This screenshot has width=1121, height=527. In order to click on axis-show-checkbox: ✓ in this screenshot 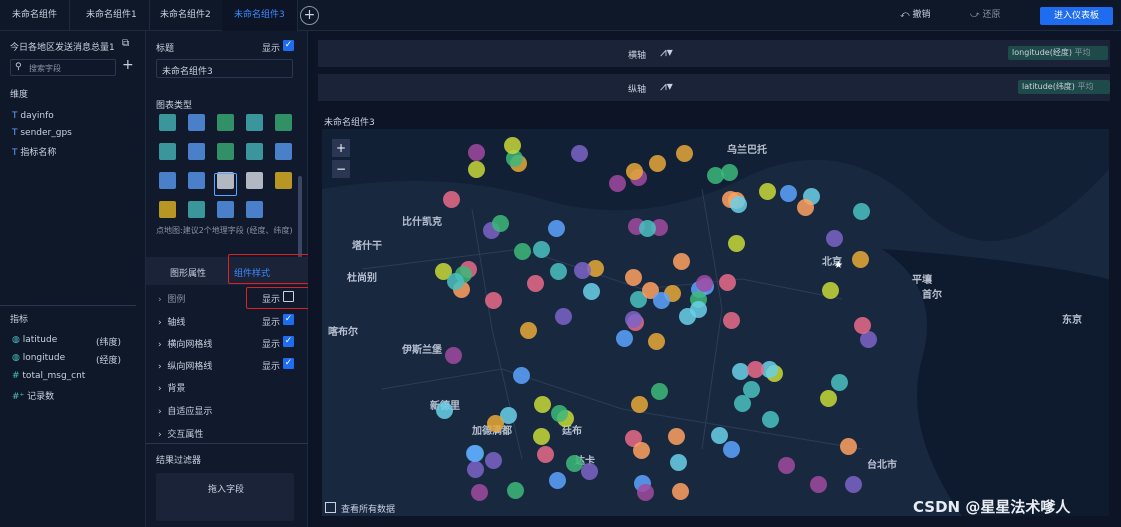, I will do `click(288, 319)`.